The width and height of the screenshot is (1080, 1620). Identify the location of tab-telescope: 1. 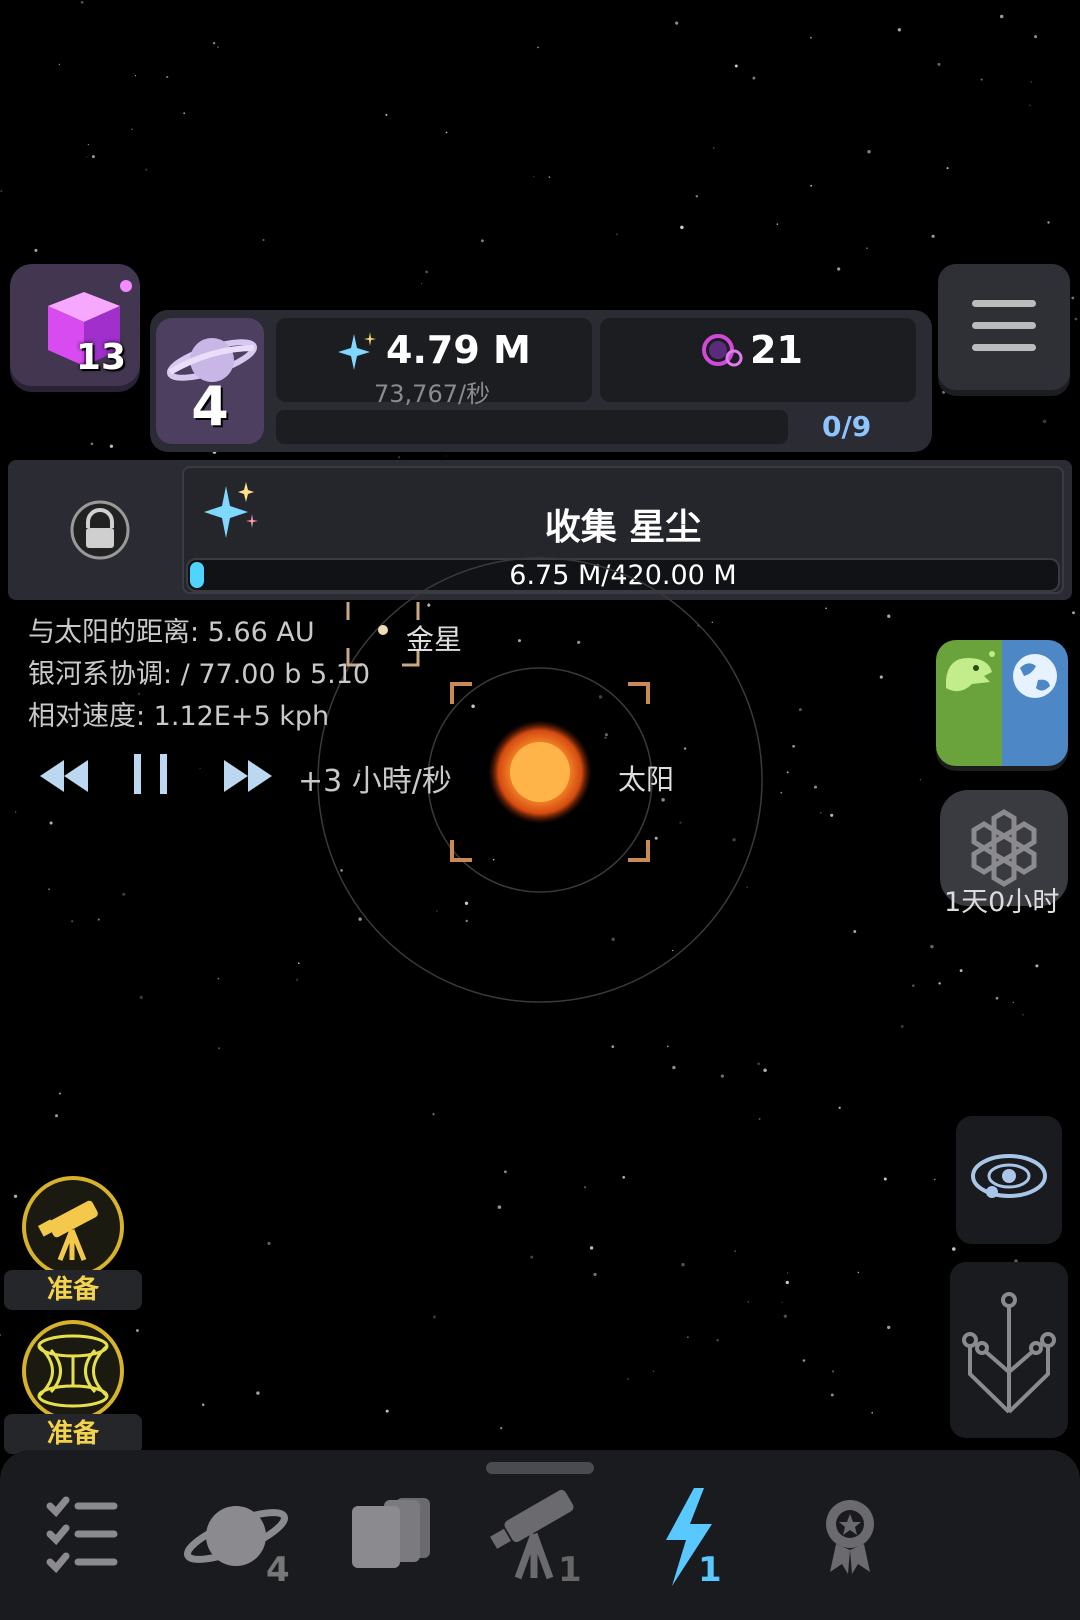
(539, 1538).